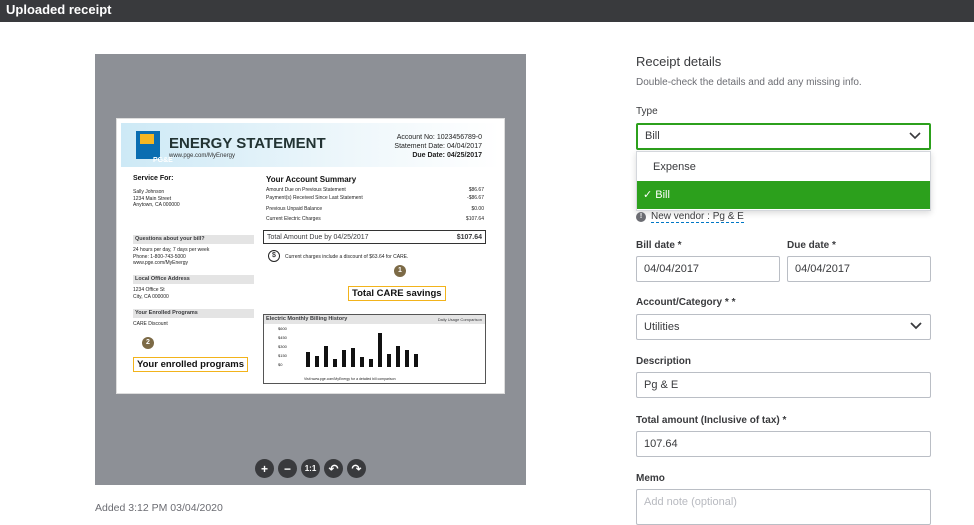 The height and width of the screenshot is (525, 974). I want to click on vendor-row: ! New vendor : Pg & E, so click(690, 217).